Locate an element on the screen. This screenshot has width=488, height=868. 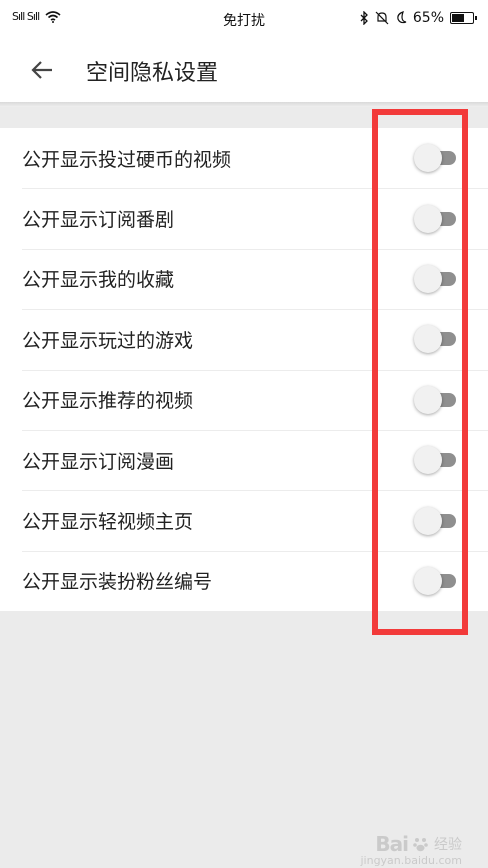
setting-label: 公开显示推荐的视频 is located at coordinates (108, 401).